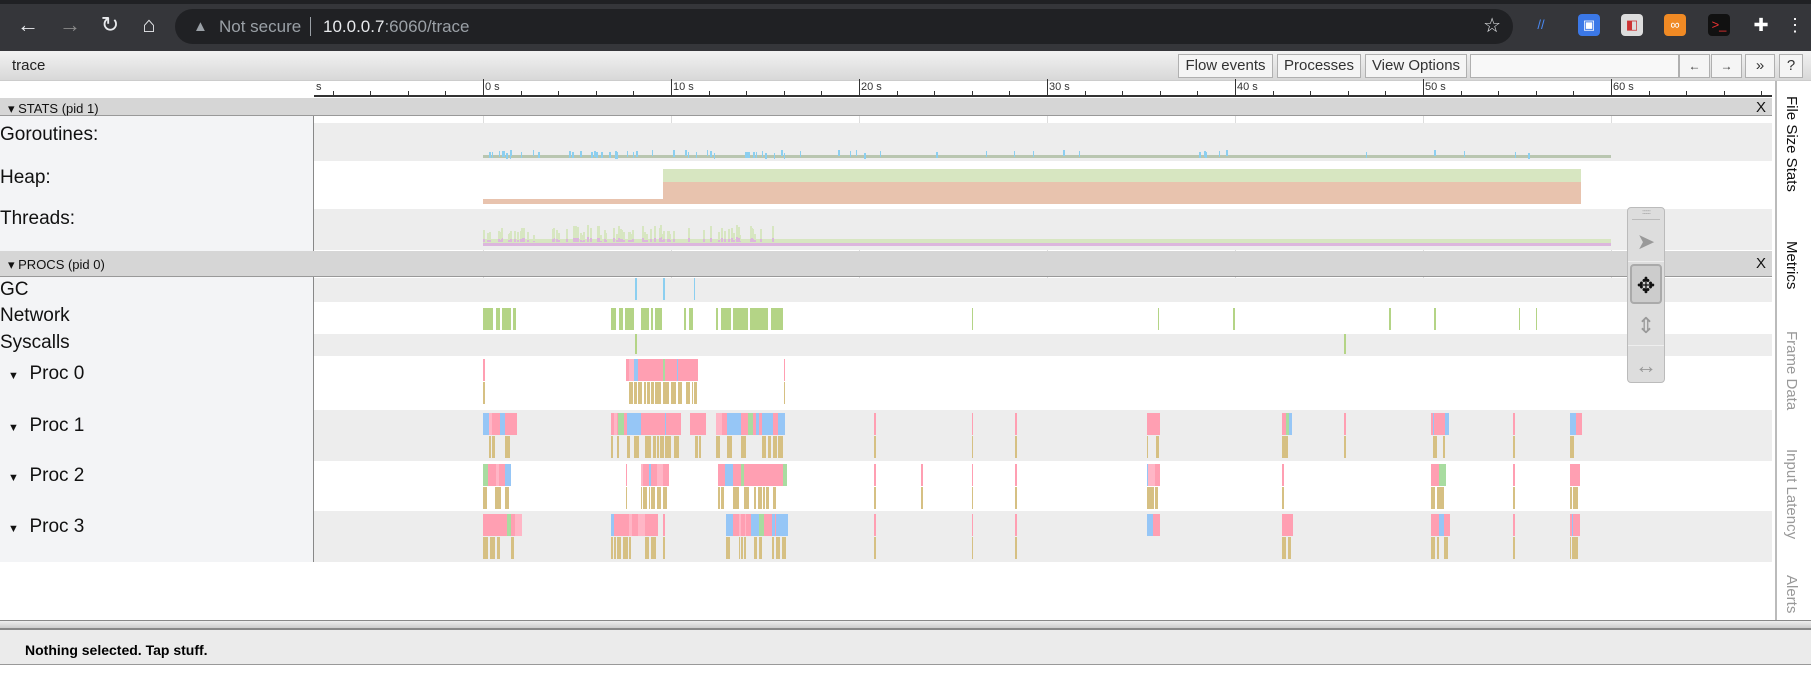 The image size is (1811, 673). Describe the element at coordinates (1726, 66) in the screenshot. I see `next-result-button: →` at that location.